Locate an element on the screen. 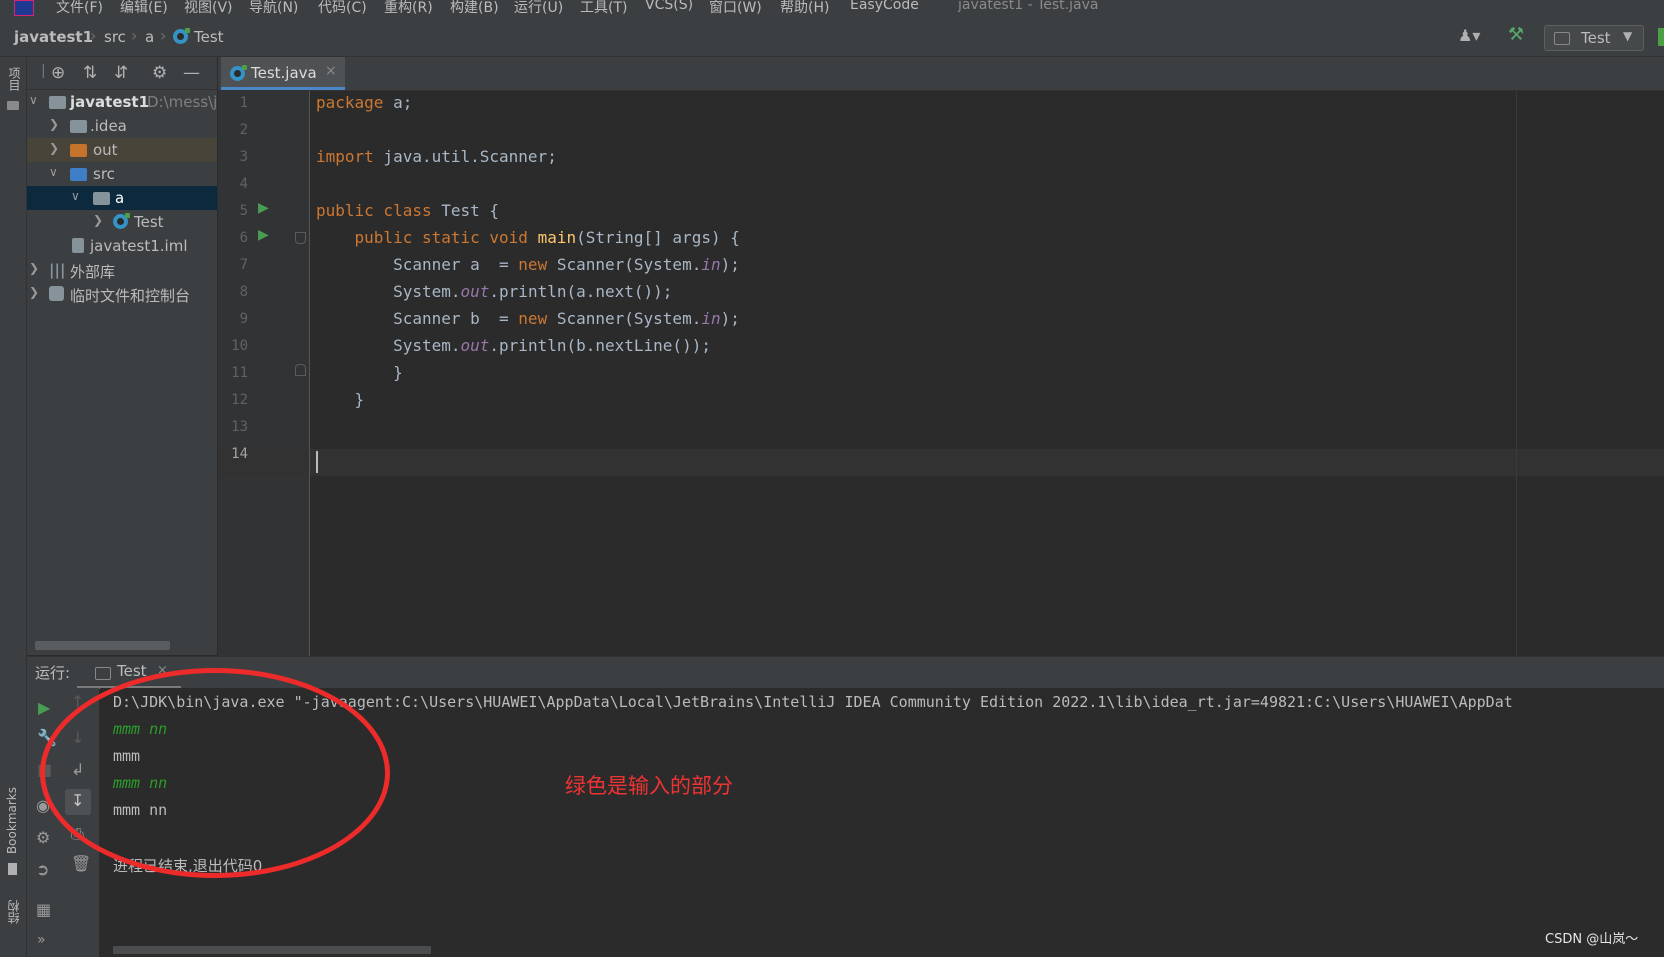  menu-vcs: VCS(S) is located at coordinates (669, 6).